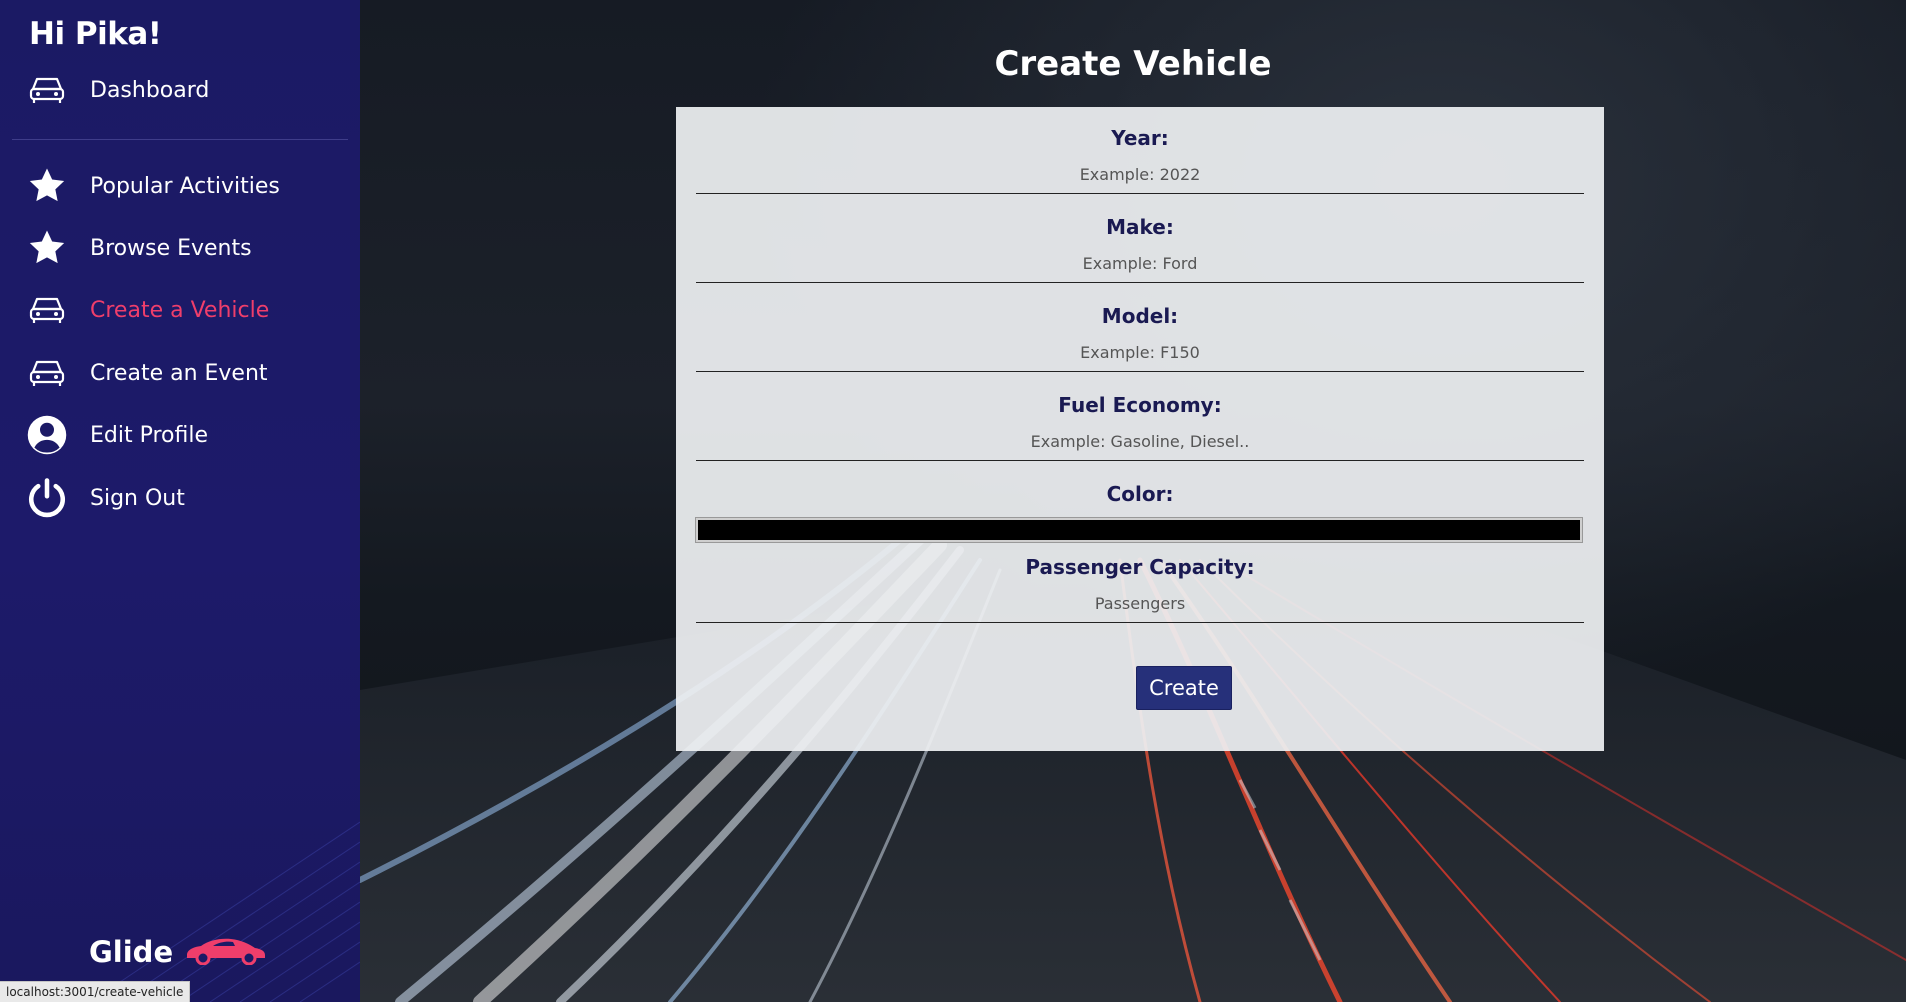  What do you see at coordinates (1139, 512) in the screenshot?
I see `color-field-group: Color:` at bounding box center [1139, 512].